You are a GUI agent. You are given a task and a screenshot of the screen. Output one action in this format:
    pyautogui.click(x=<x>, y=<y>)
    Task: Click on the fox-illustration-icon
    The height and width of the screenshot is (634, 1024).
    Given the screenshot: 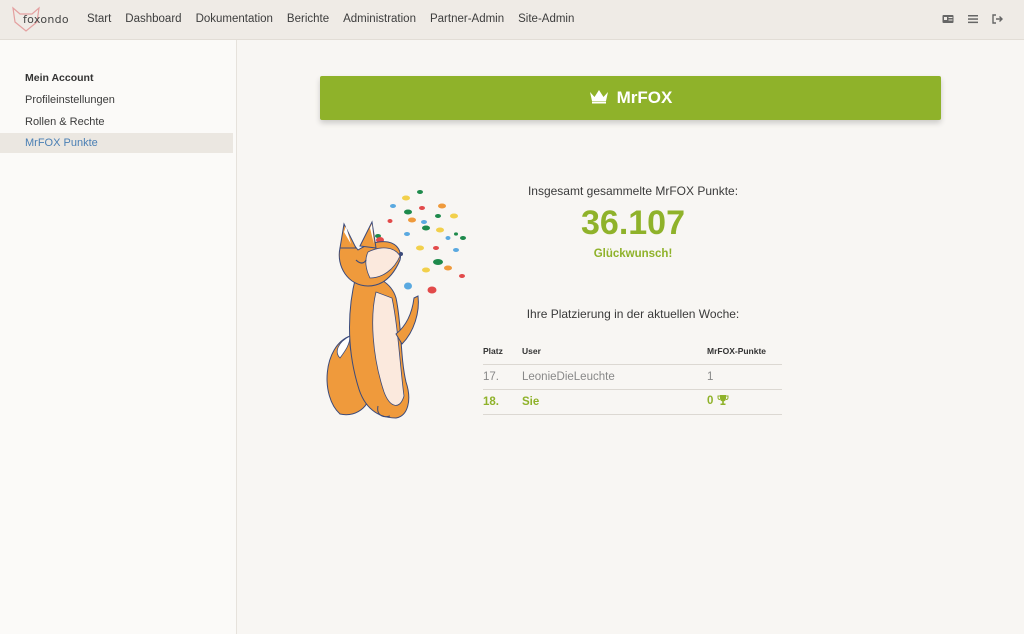 What is the action you would take?
    pyautogui.click(x=396, y=304)
    